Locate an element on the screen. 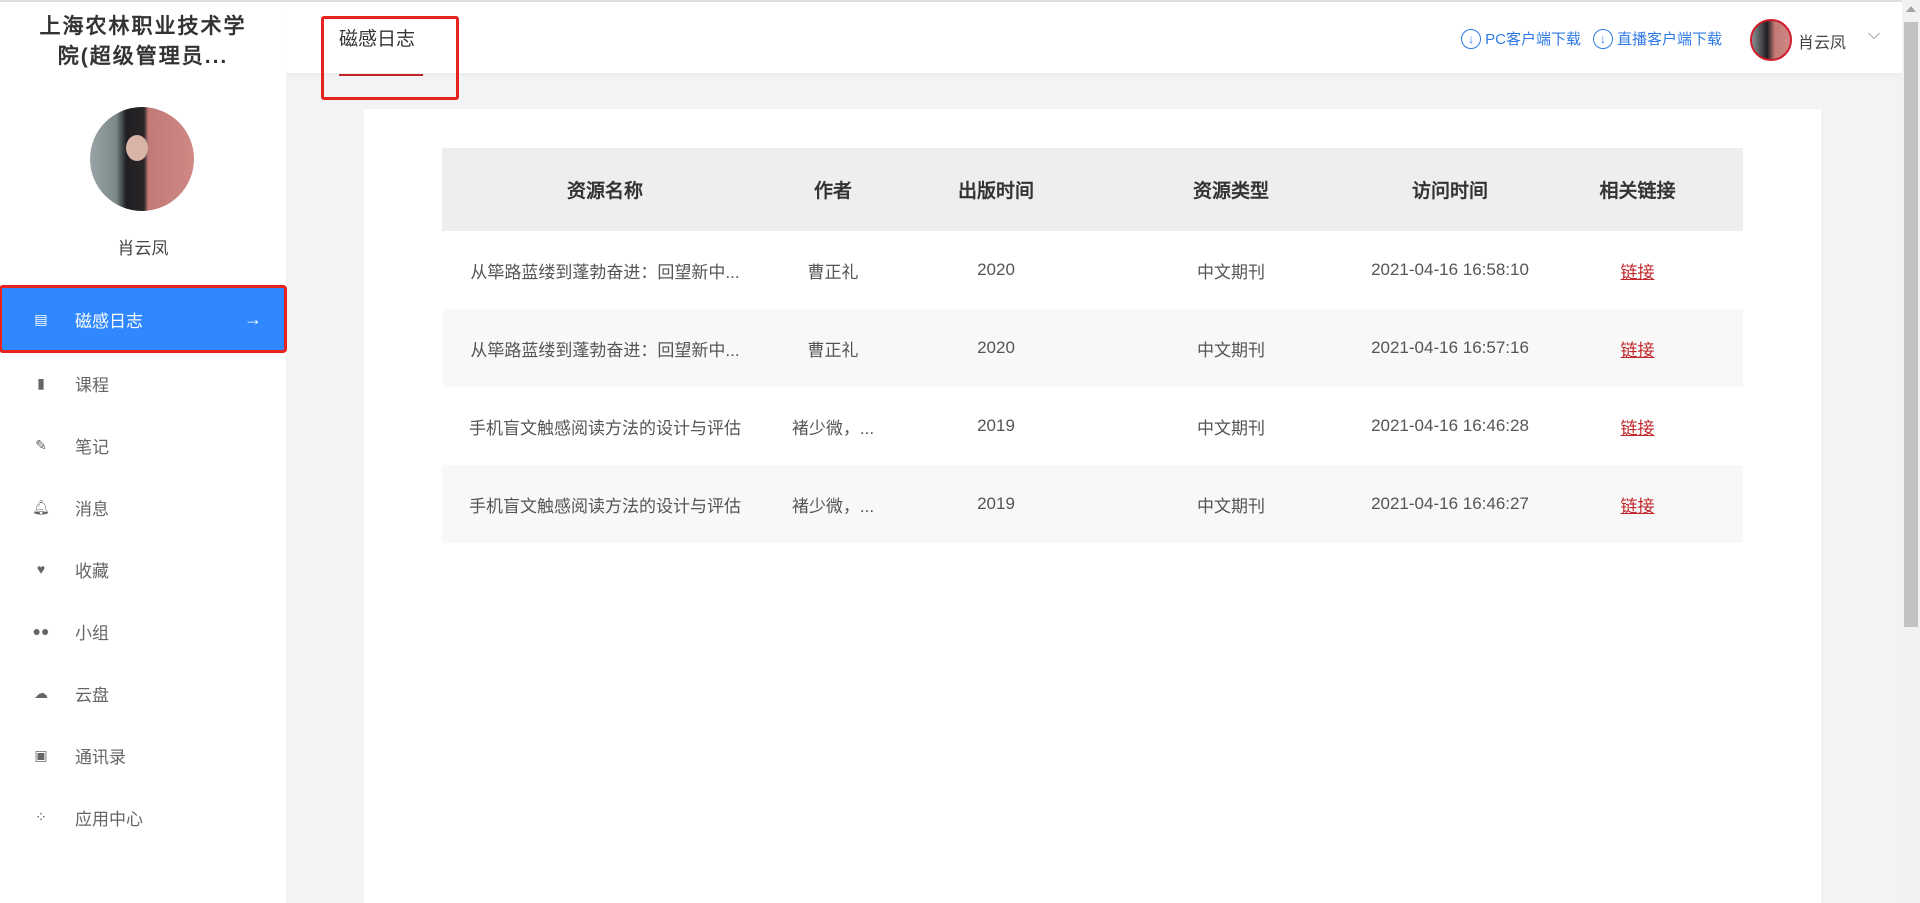 The width and height of the screenshot is (1920, 903). column-header: 资源类型 is located at coordinates (1231, 189).